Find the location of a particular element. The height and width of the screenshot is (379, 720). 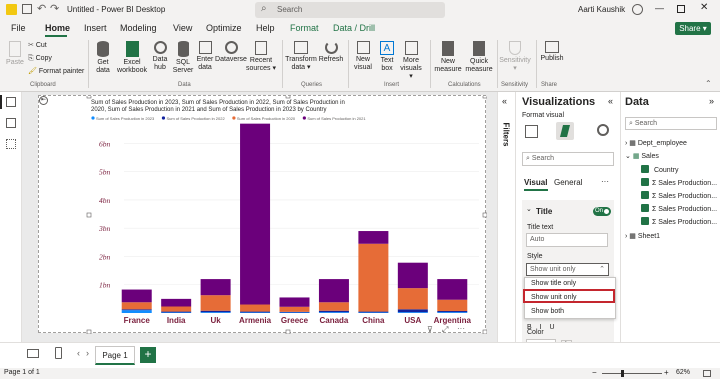

y-tick-label: 4bn is located at coordinates (105, 200).